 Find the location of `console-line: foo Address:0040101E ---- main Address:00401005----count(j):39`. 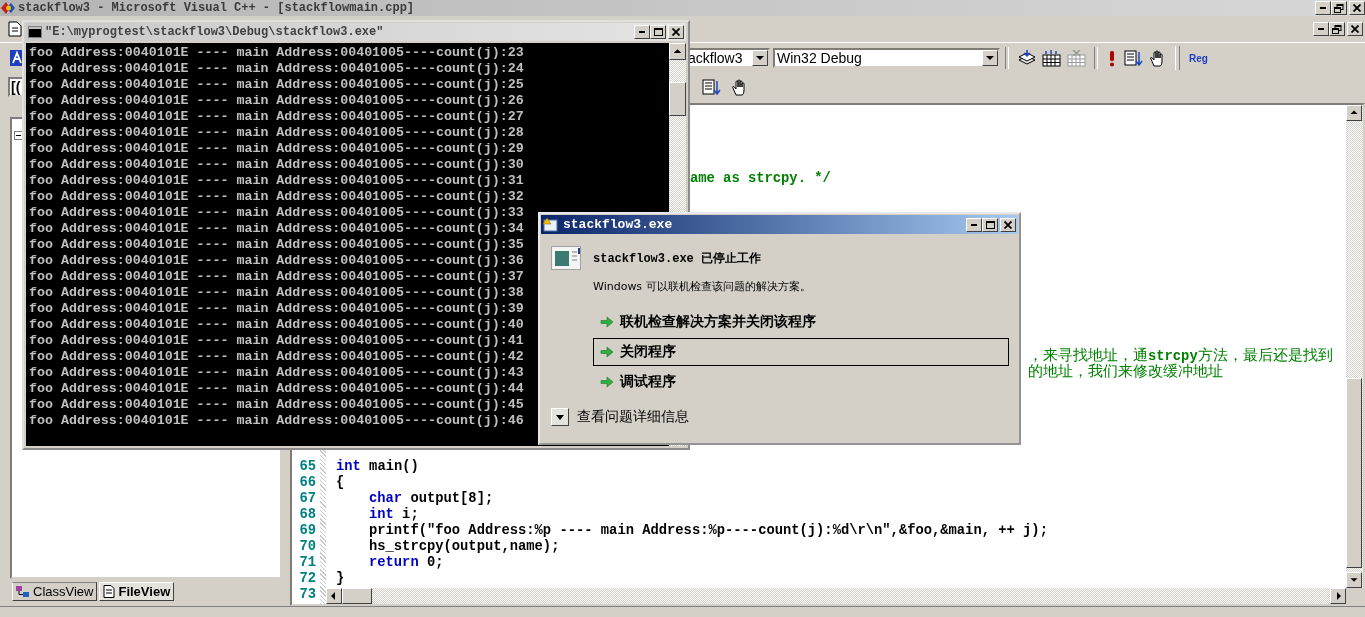

console-line: foo Address:0040101E ---- main Address:00401005----count(j):39 is located at coordinates (276, 309).